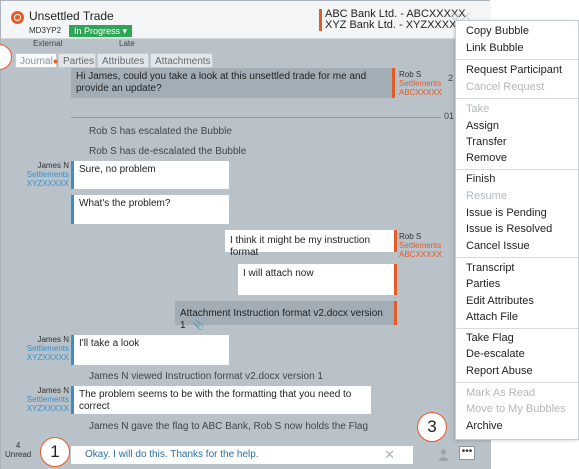 Image resolution: width=579 pixels, height=469 pixels. I want to click on chevron-down-icon: ▾, so click(125, 31).